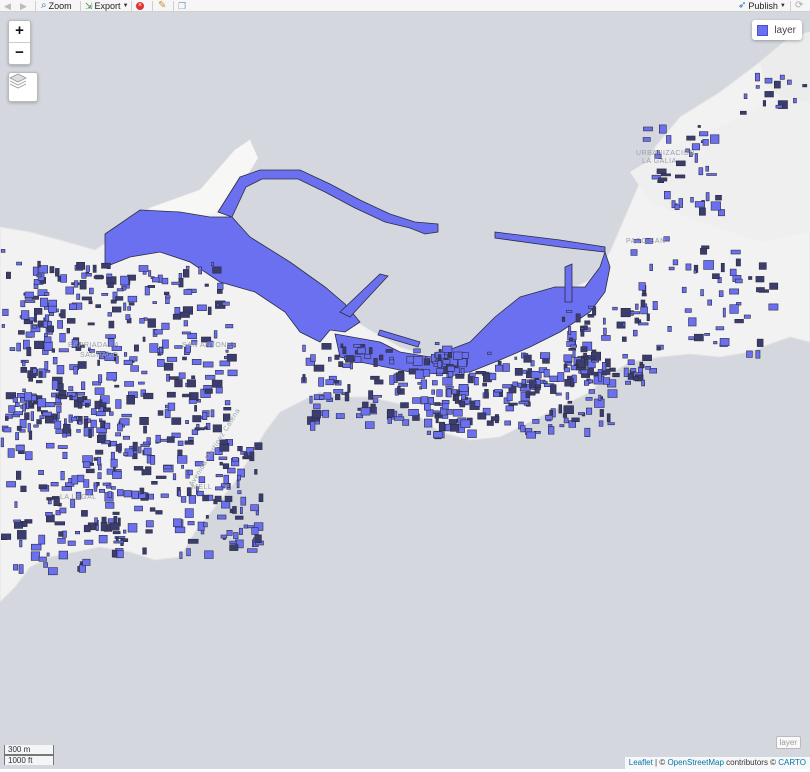 The image size is (810, 772). Describe the element at coordinates (788, 742) in the screenshot. I see `layer-tag: layer` at that location.